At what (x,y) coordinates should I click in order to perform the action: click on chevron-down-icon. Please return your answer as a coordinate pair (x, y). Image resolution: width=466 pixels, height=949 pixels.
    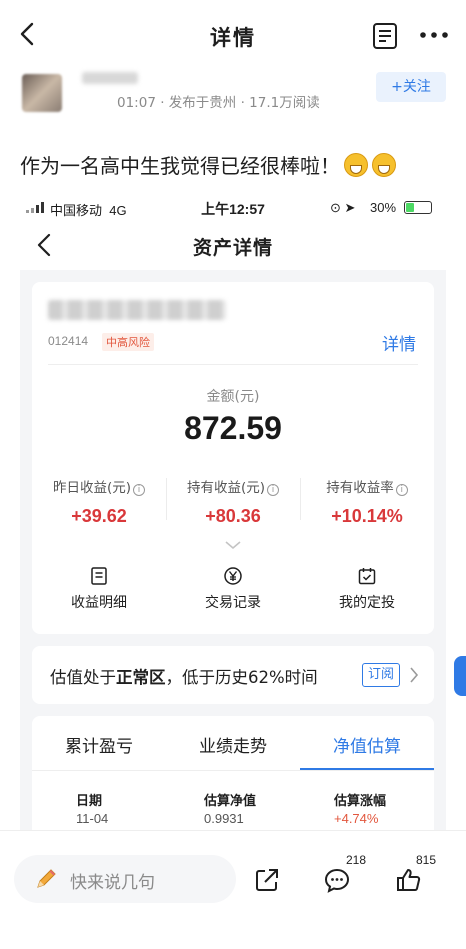
    Looking at the image, I should click on (233, 545).